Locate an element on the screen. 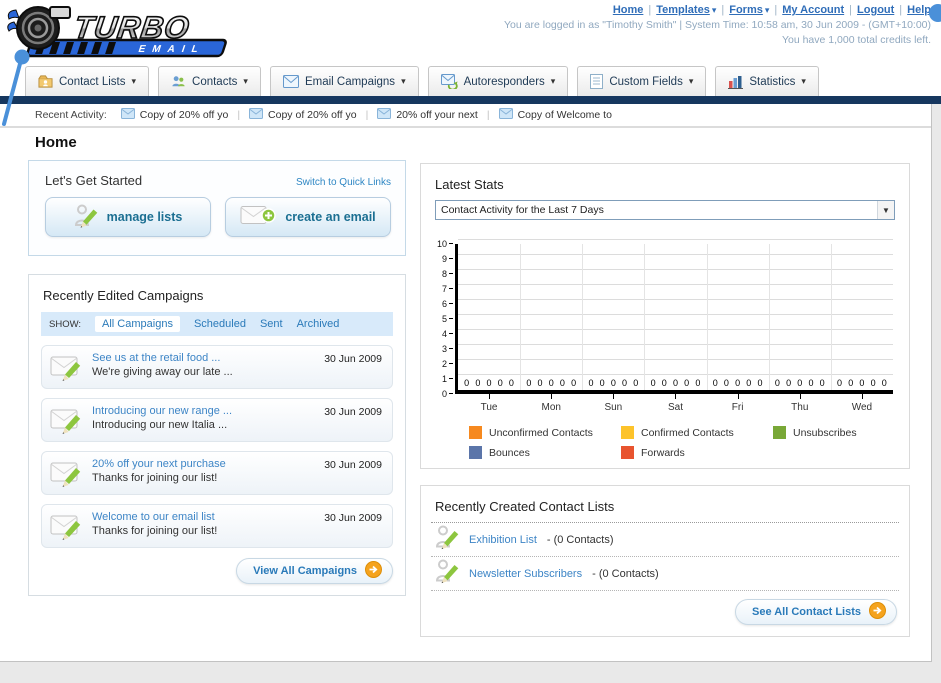  see-all-contact-lists-button: See All Contact Lists is located at coordinates (815, 612).